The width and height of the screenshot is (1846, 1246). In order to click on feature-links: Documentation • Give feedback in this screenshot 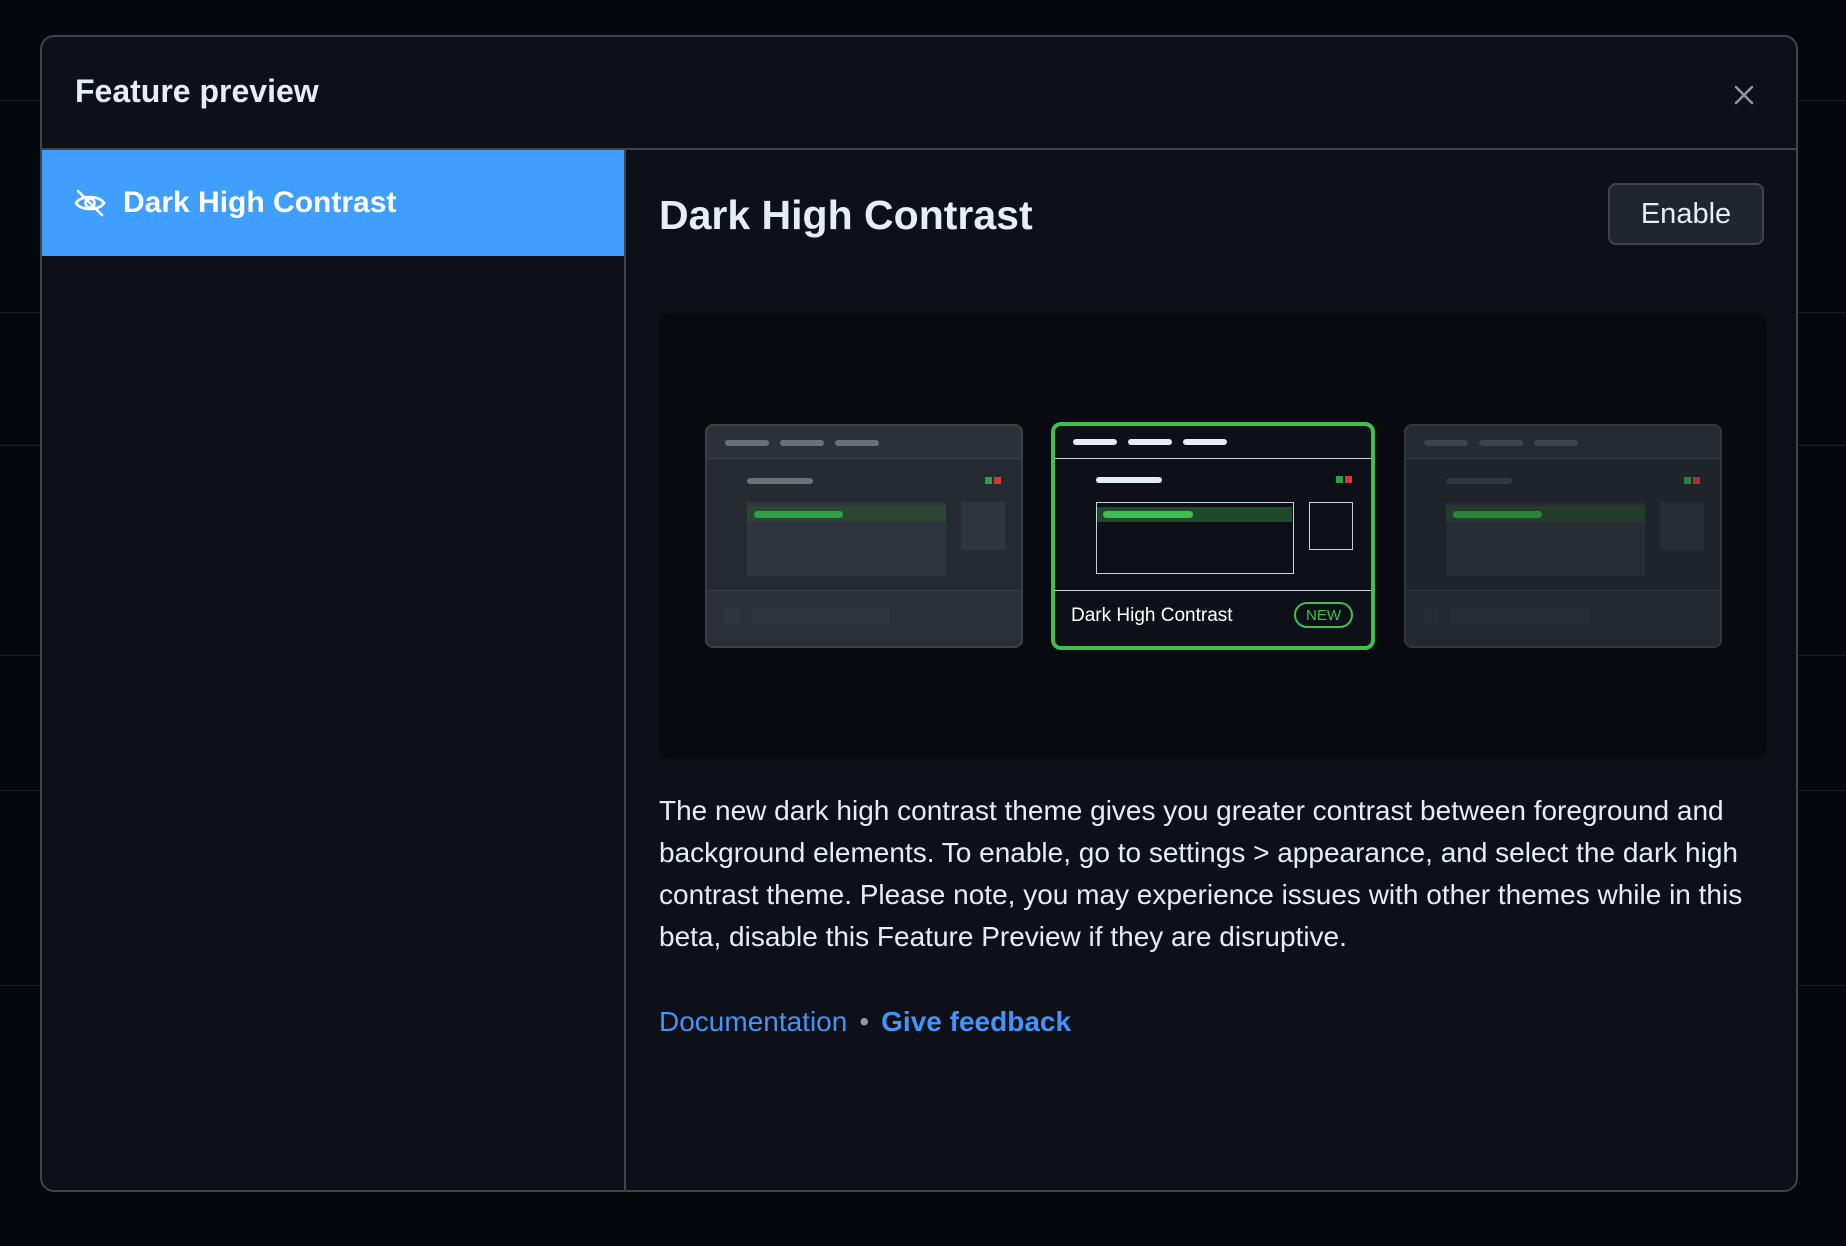, I will do `click(865, 1022)`.